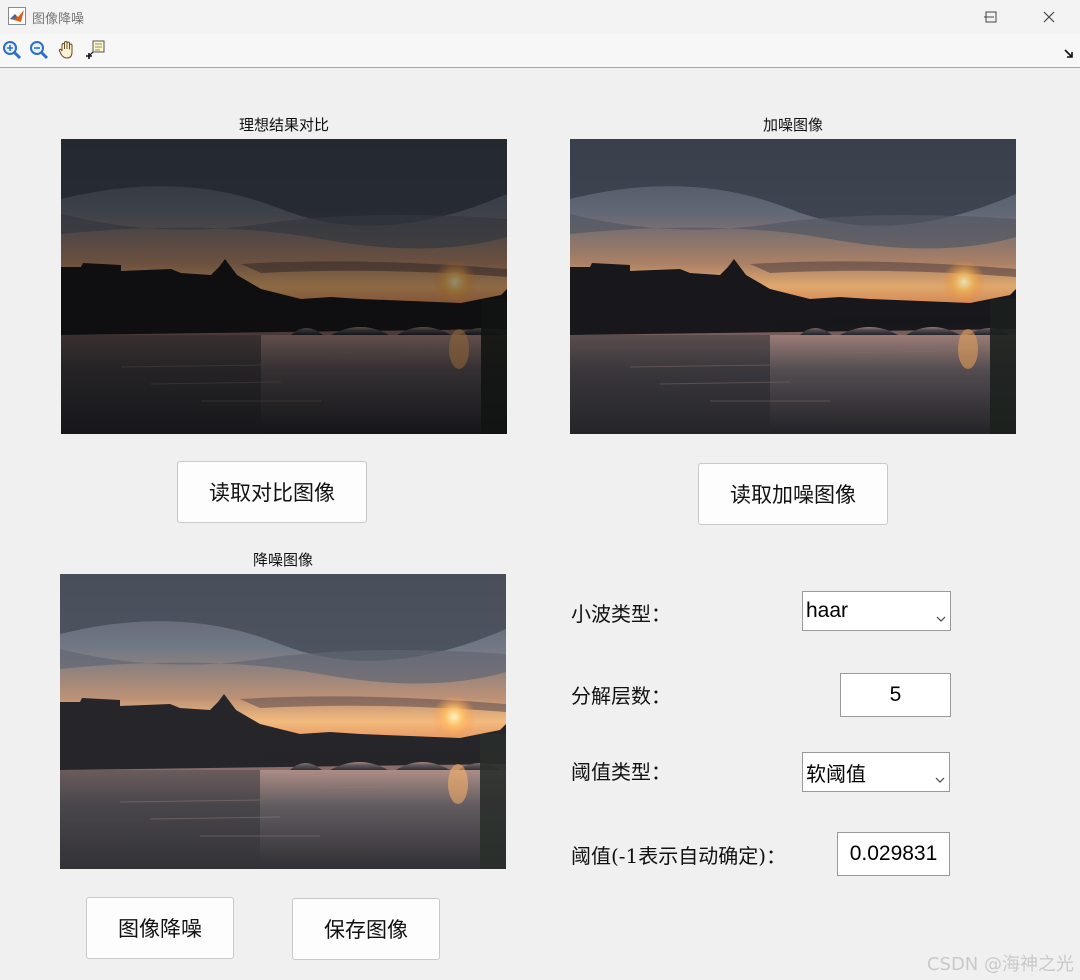  I want to click on wavelet-type-value: haar, so click(827, 610).